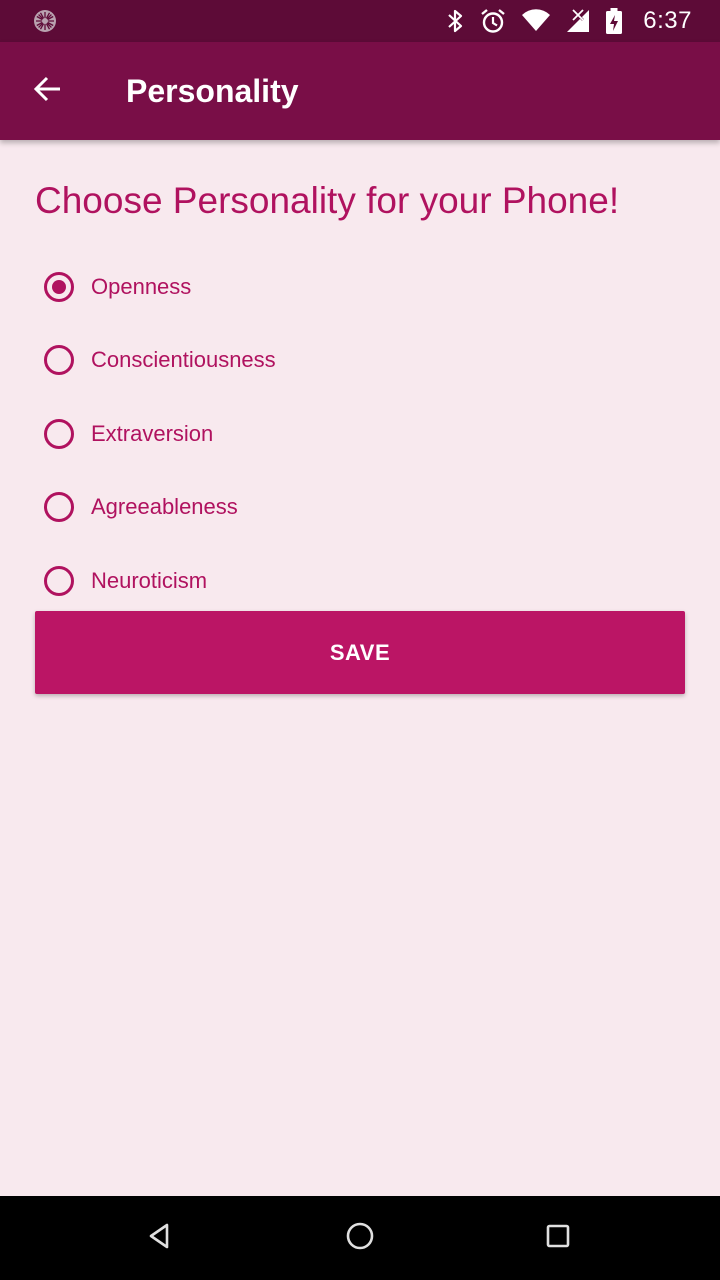  I want to click on back-triangle-icon, so click(160, 1238).